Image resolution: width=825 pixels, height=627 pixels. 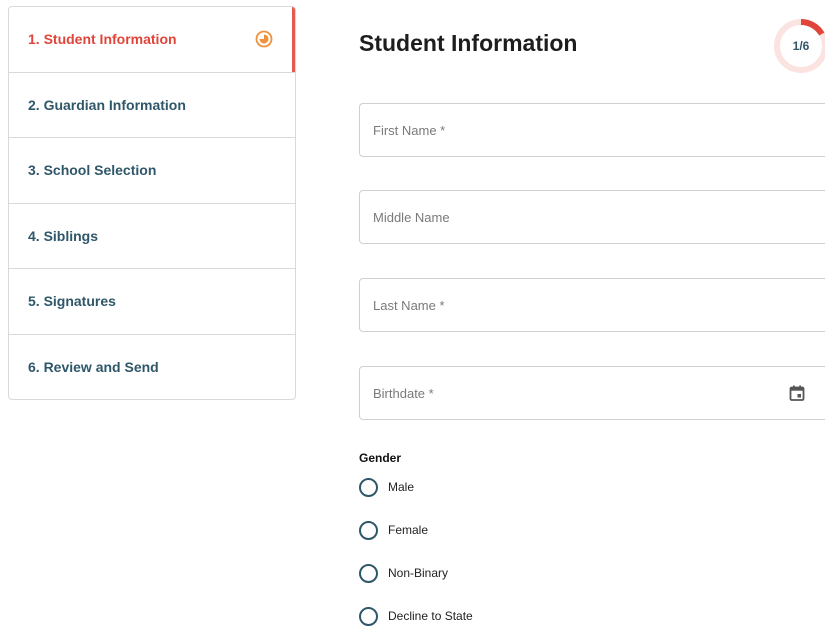 What do you see at coordinates (72, 301) in the screenshot?
I see `sidebar-item-label: 5. Signatures` at bounding box center [72, 301].